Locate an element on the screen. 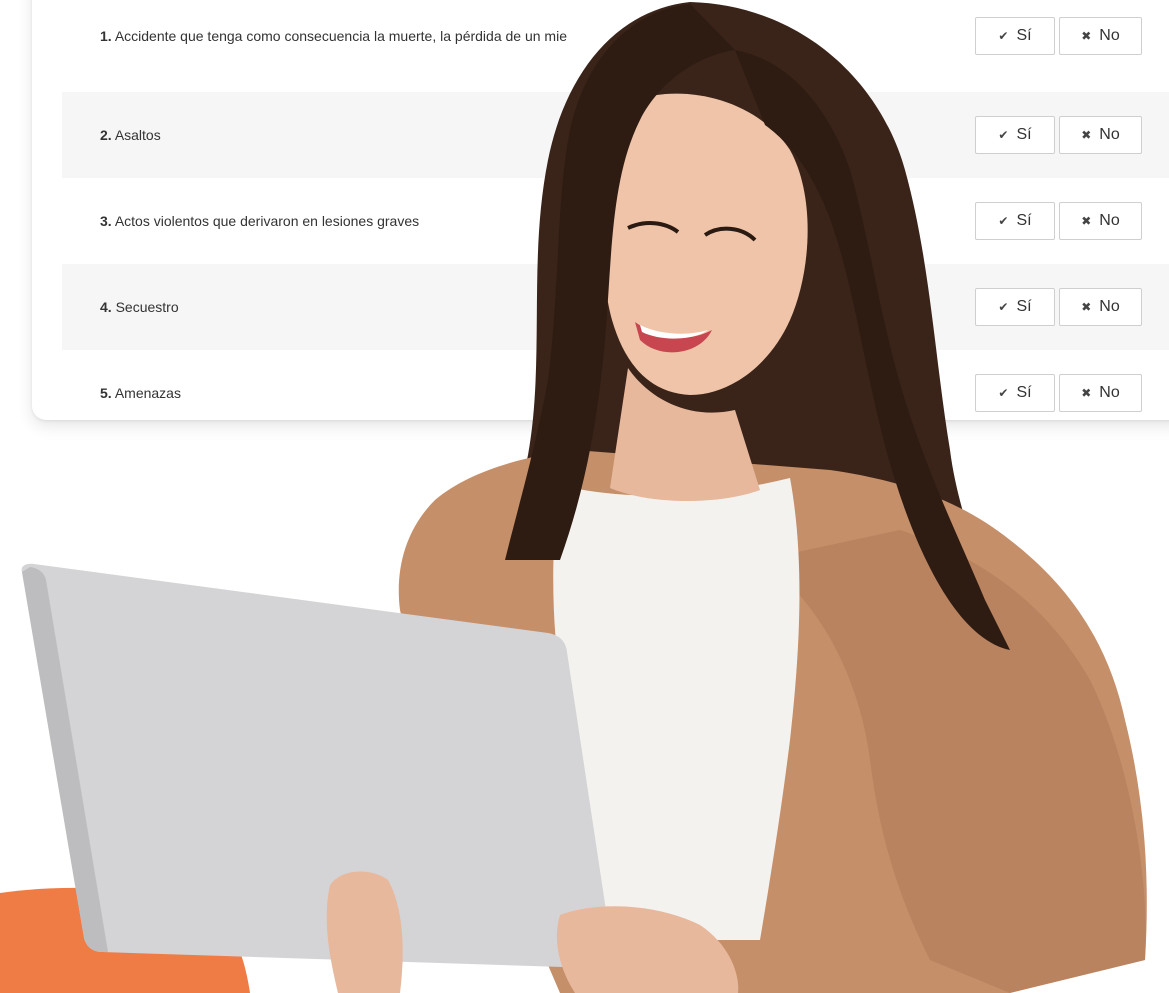 The width and height of the screenshot is (1169, 993). question-5-text: 5. Amenazas is located at coordinates (140, 393).